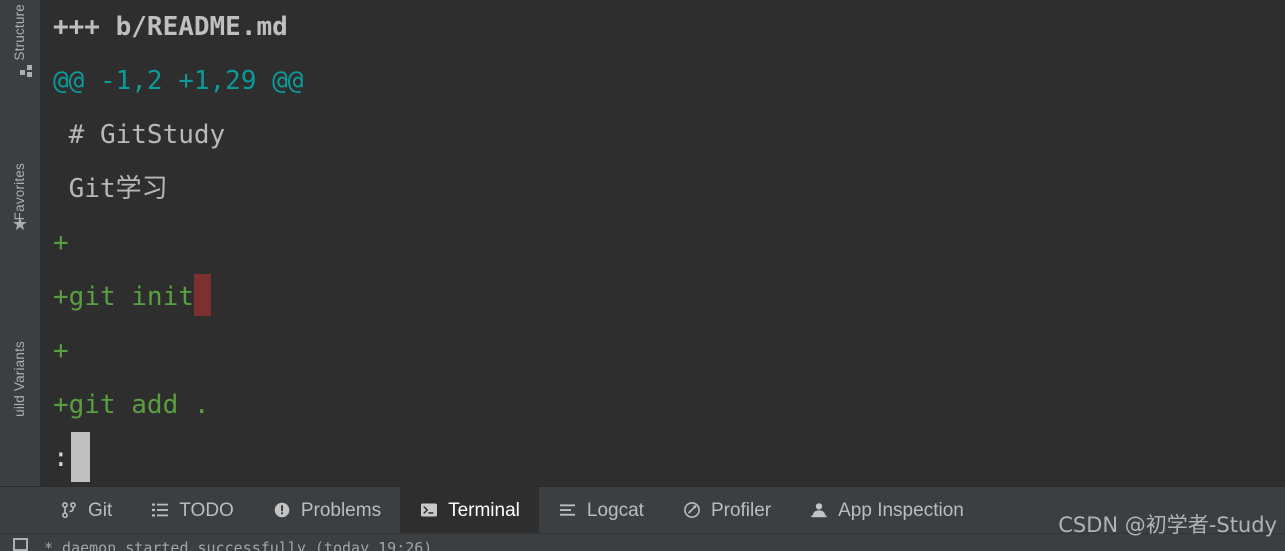 The width and height of the screenshot is (1285, 551). I want to click on tab-logcat: Logcat, so click(601, 510).